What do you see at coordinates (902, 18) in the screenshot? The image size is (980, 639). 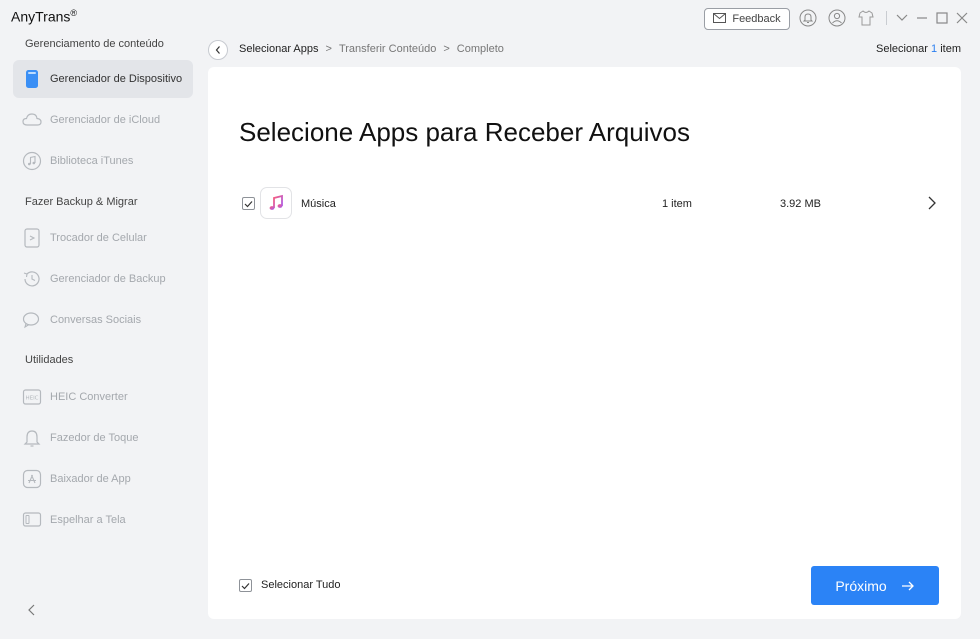 I see `chevron-down-icon` at bounding box center [902, 18].